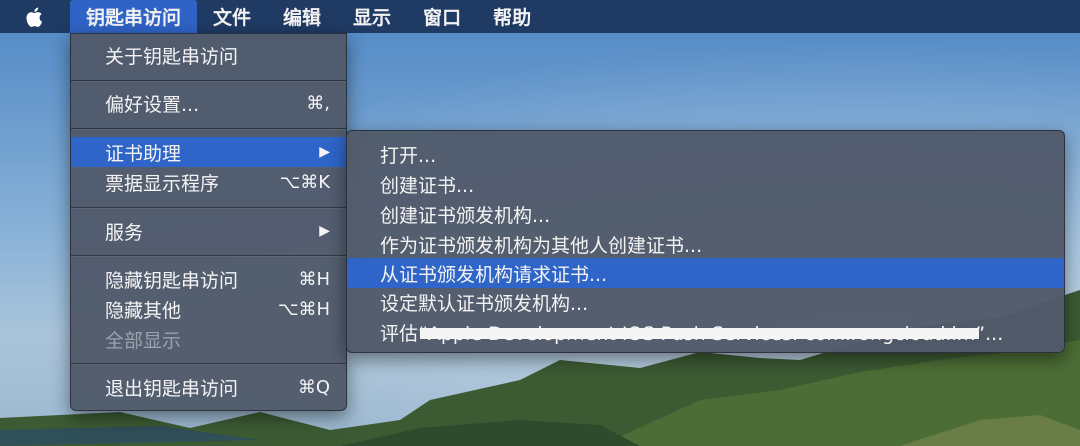  I want to click on menu-view: 显示, so click(372, 16).